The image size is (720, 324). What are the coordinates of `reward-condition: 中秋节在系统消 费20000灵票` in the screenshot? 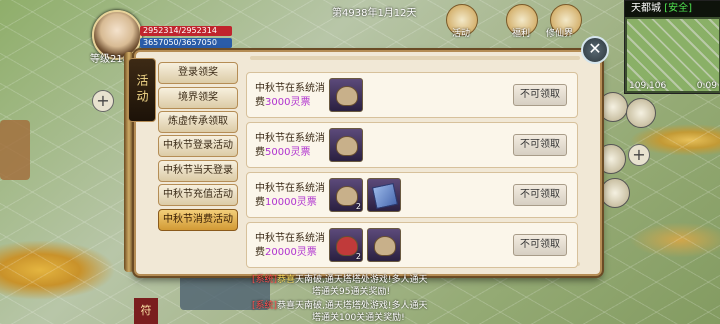 It's located at (290, 245).